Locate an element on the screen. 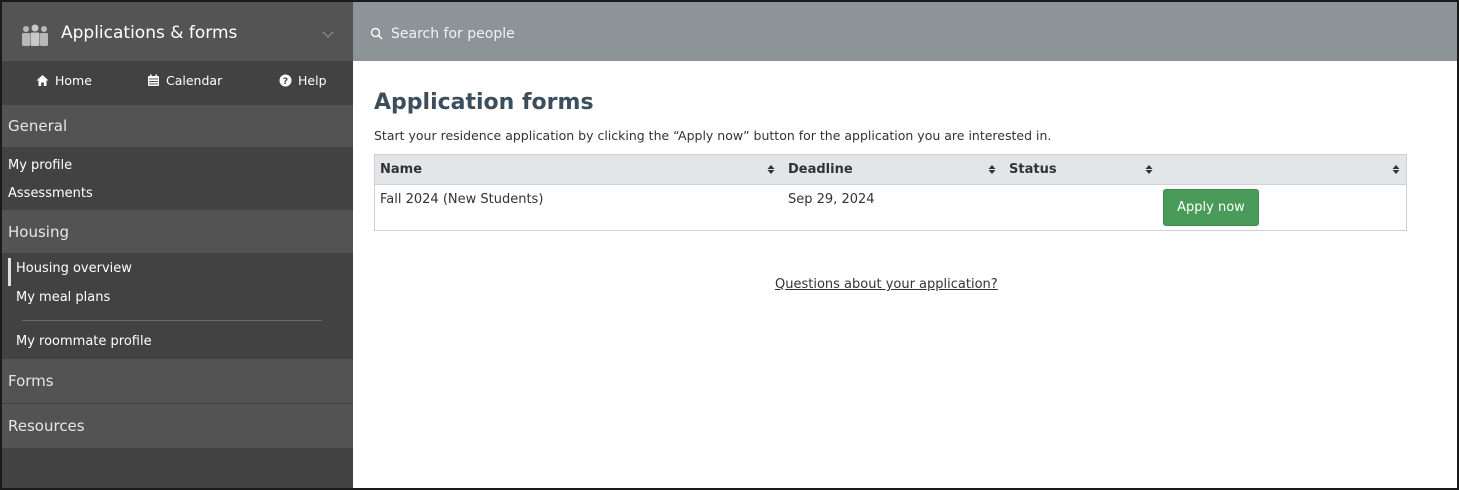 The image size is (1459, 490). column-header-deadline: Deadline is located at coordinates (820, 169).